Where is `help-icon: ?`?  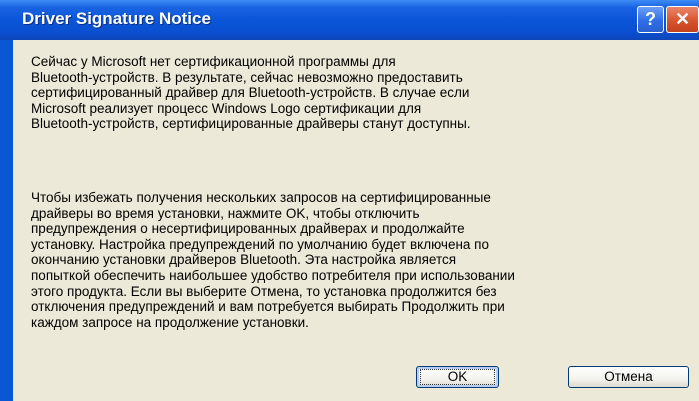
help-icon: ? is located at coordinates (650, 19).